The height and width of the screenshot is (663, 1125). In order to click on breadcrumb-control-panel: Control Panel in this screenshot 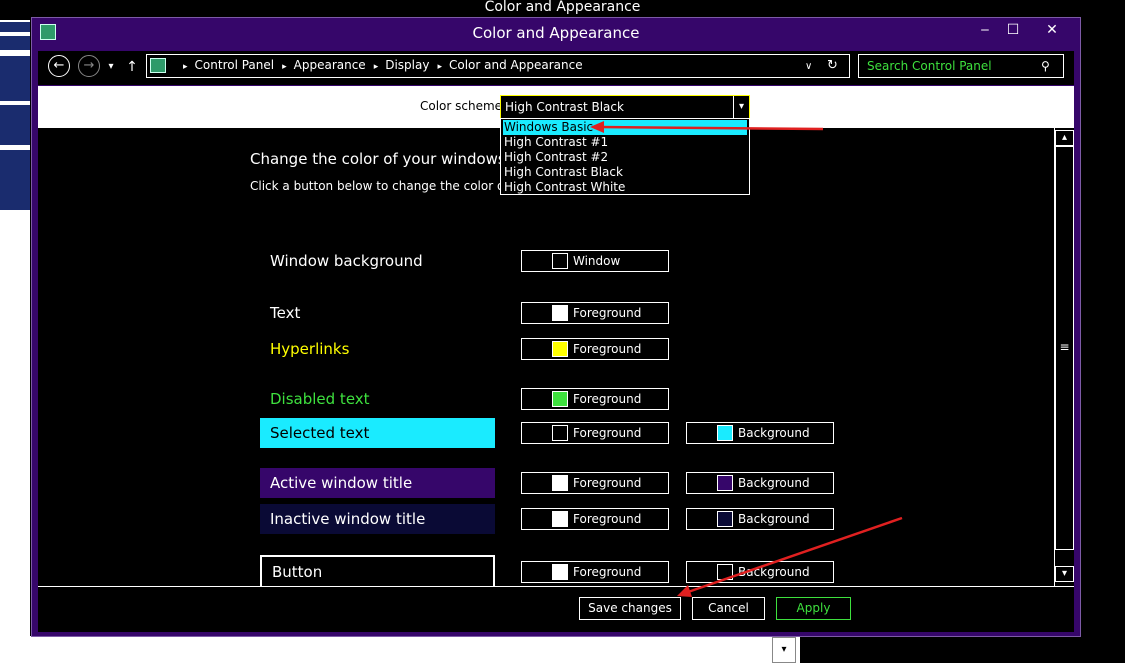, I will do `click(235, 65)`.